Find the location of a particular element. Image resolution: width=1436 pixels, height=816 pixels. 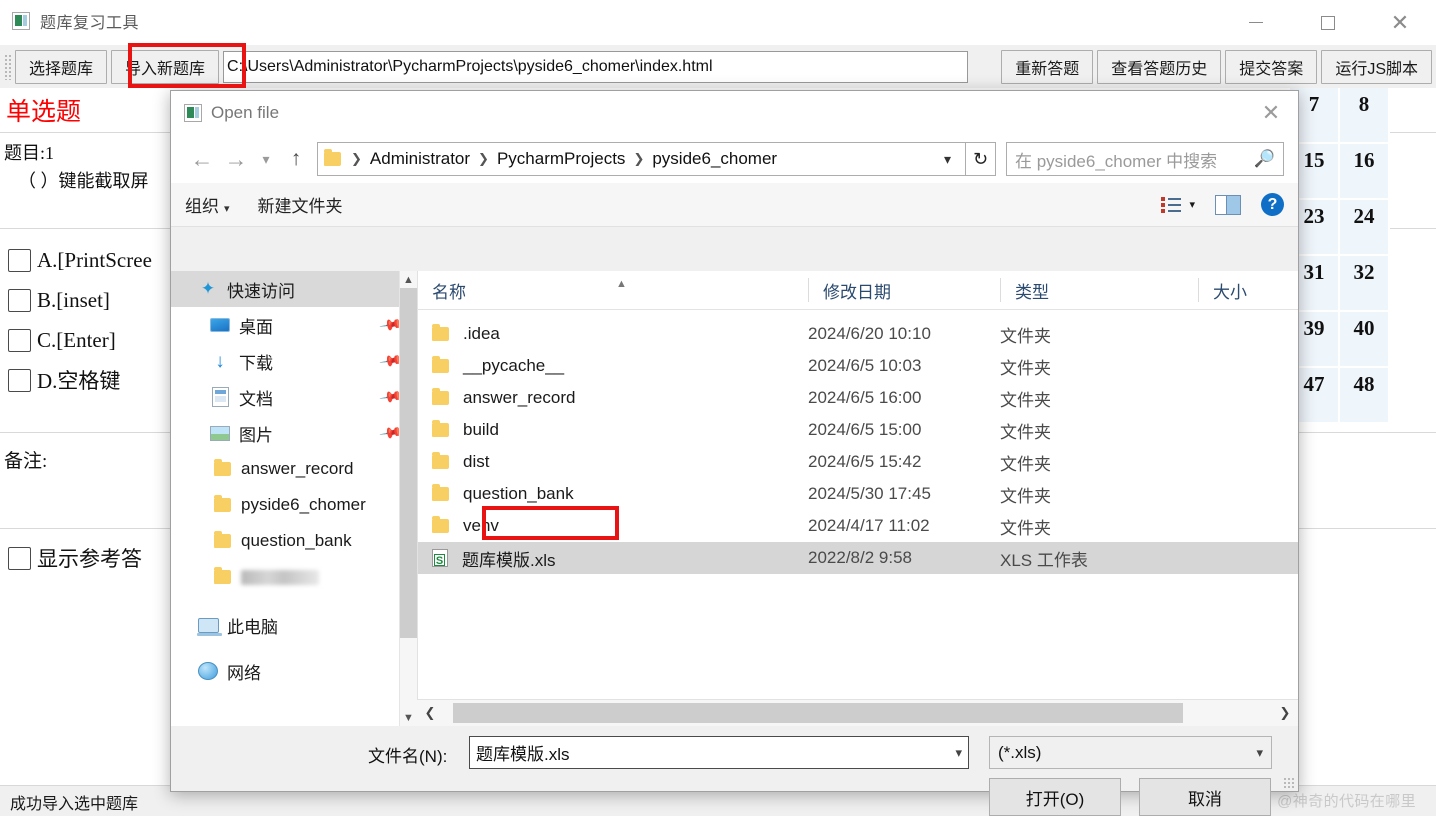

filetype-select: (*.xls) ▾ is located at coordinates (1130, 752).